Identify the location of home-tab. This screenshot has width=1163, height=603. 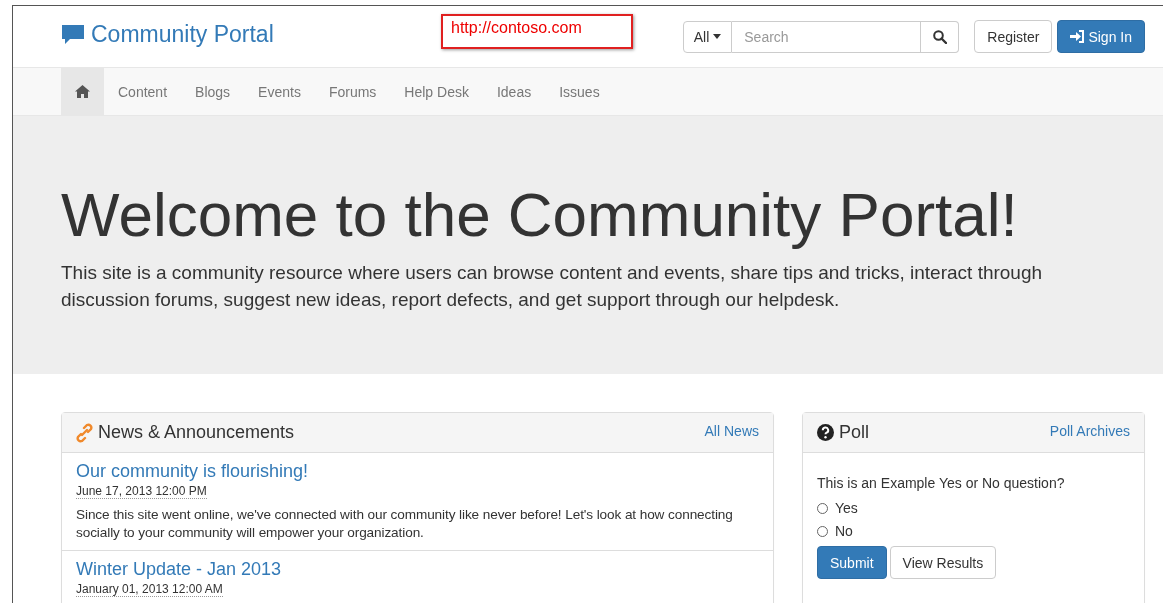
(82, 91).